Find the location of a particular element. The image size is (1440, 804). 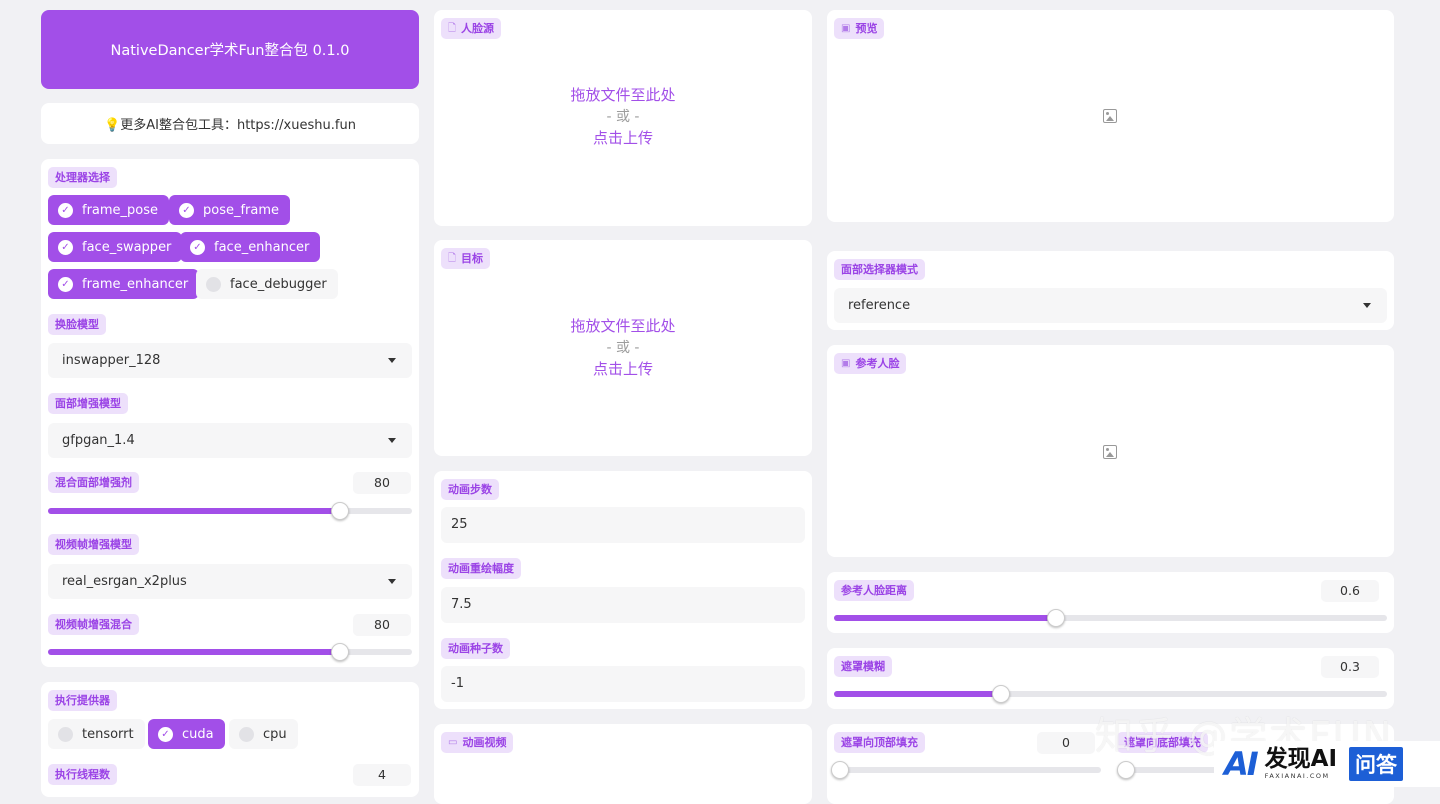

source-upload: 🗋 人脸源 拖放文件至此处 - 或 - 点击上传 is located at coordinates (623, 118).